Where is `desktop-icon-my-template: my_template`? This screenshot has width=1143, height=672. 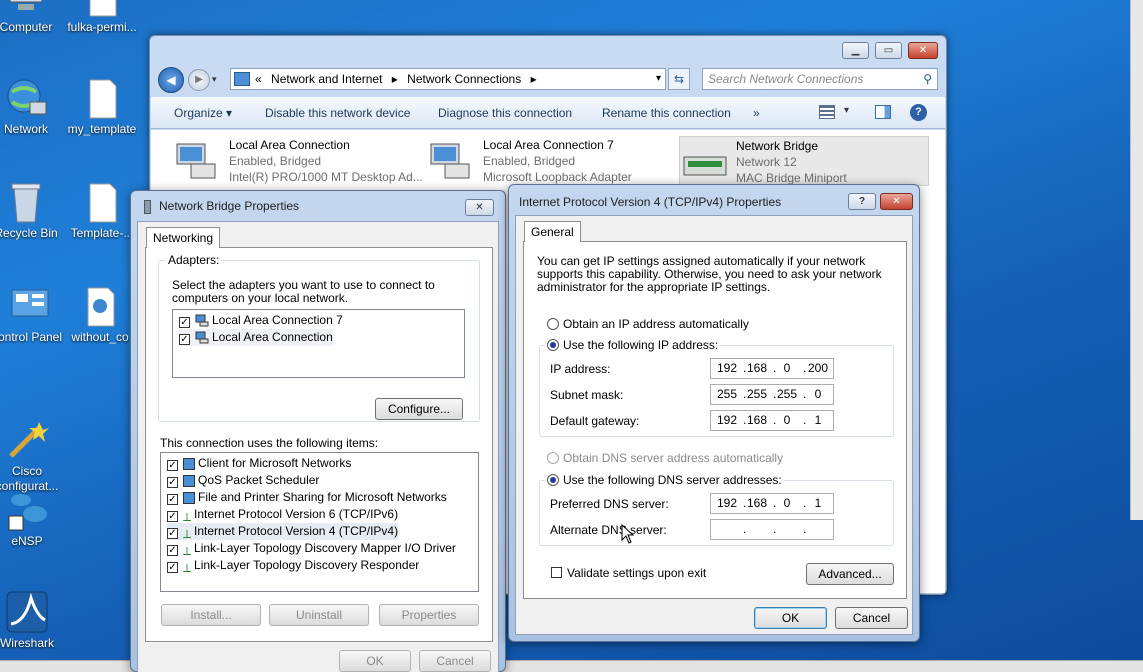 desktop-icon-my-template: my_template is located at coordinates (102, 106).